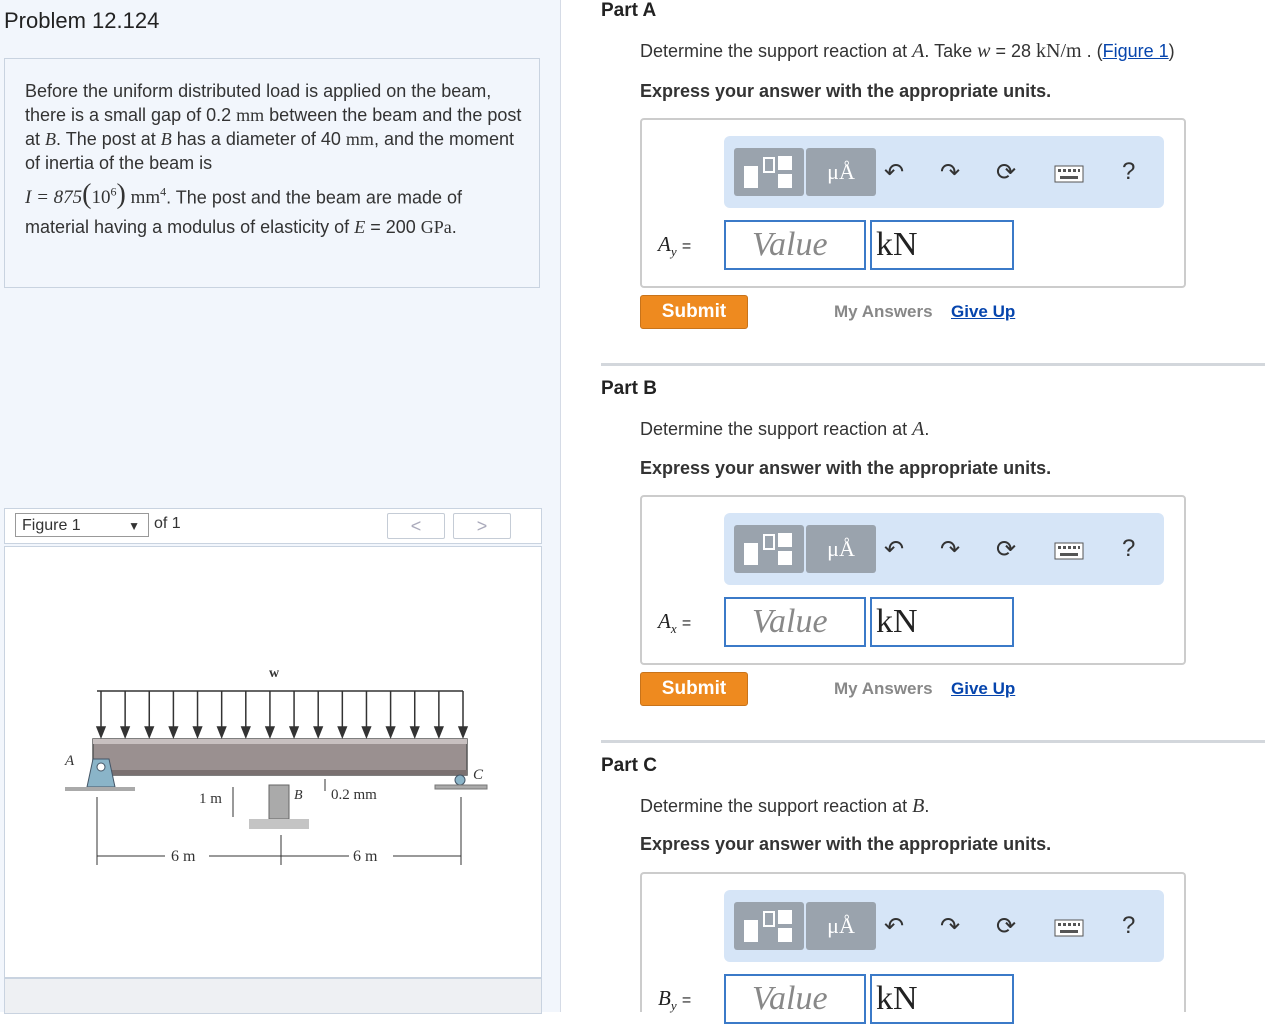 This screenshot has width=1265, height=1024. Describe the element at coordinates (629, 10) in the screenshot. I see `part-a-title: Part A` at that location.